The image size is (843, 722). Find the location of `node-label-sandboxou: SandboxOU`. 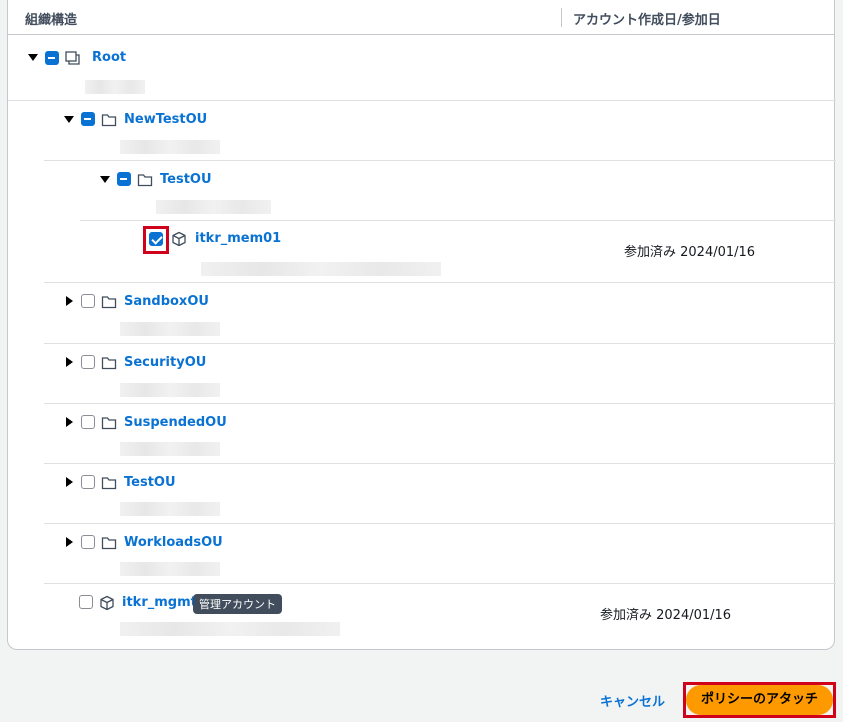

node-label-sandboxou: SandboxOU is located at coordinates (166, 301).